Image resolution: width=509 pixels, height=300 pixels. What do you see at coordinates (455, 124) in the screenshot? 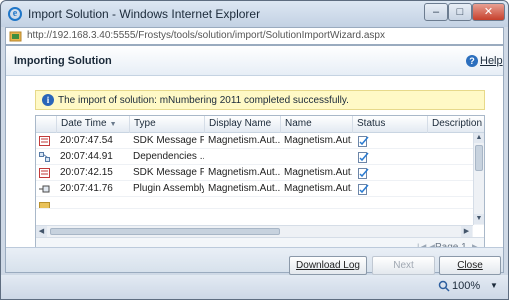
I see `column-description: Description` at bounding box center [455, 124].